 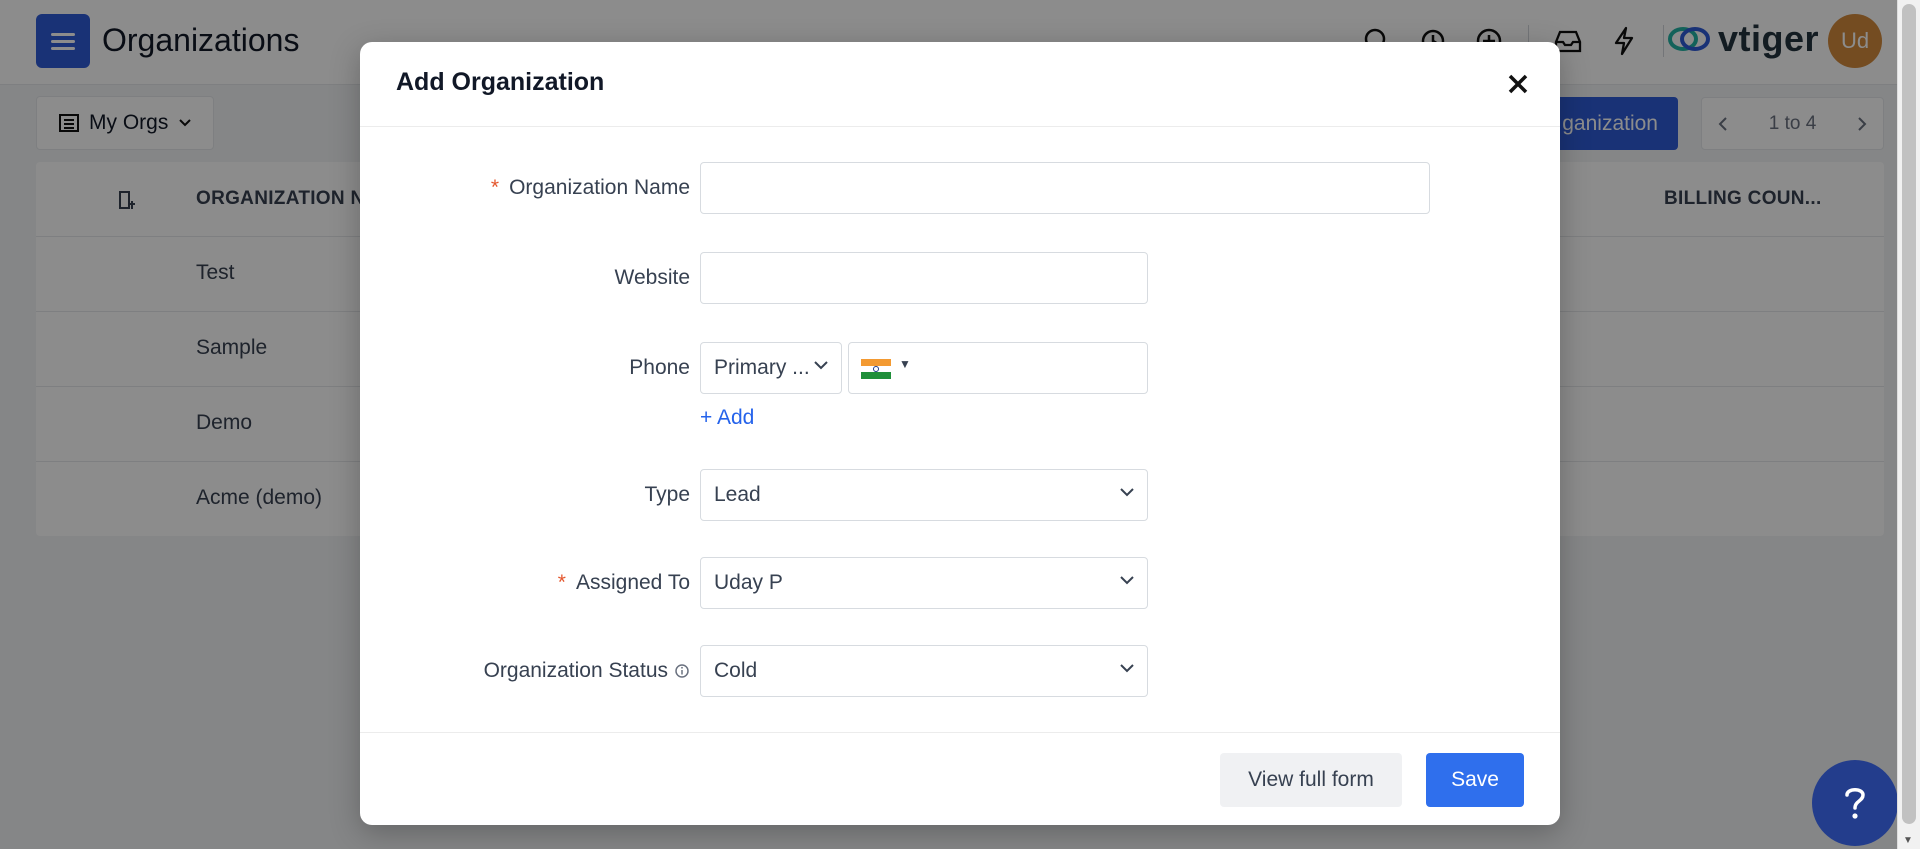 What do you see at coordinates (924, 583) in the screenshot?
I see `assigned-to-select: Uday P` at bounding box center [924, 583].